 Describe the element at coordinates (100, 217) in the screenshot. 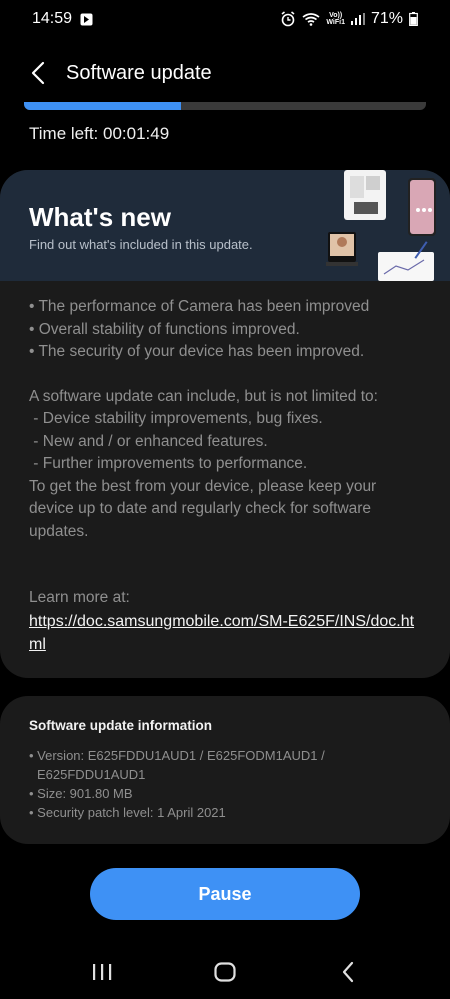

I see `whats-new-title: What's new` at that location.